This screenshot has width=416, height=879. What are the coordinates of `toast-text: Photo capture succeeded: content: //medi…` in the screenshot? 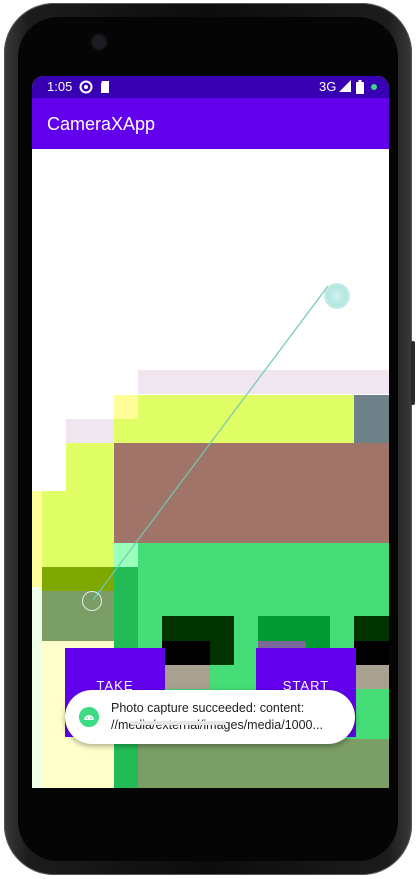 It's located at (228, 717).